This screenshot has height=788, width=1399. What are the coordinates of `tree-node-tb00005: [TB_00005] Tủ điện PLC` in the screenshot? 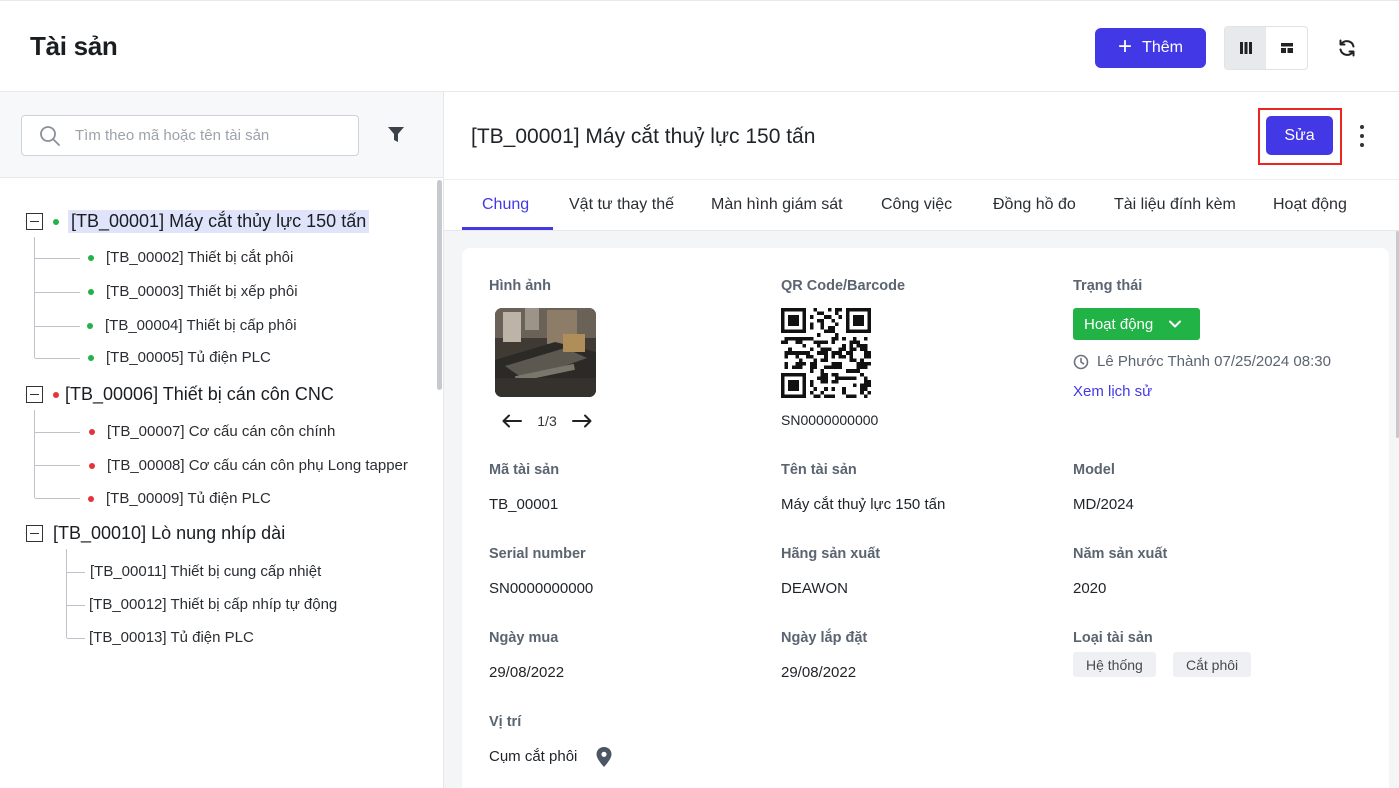 It's located at (179, 357).